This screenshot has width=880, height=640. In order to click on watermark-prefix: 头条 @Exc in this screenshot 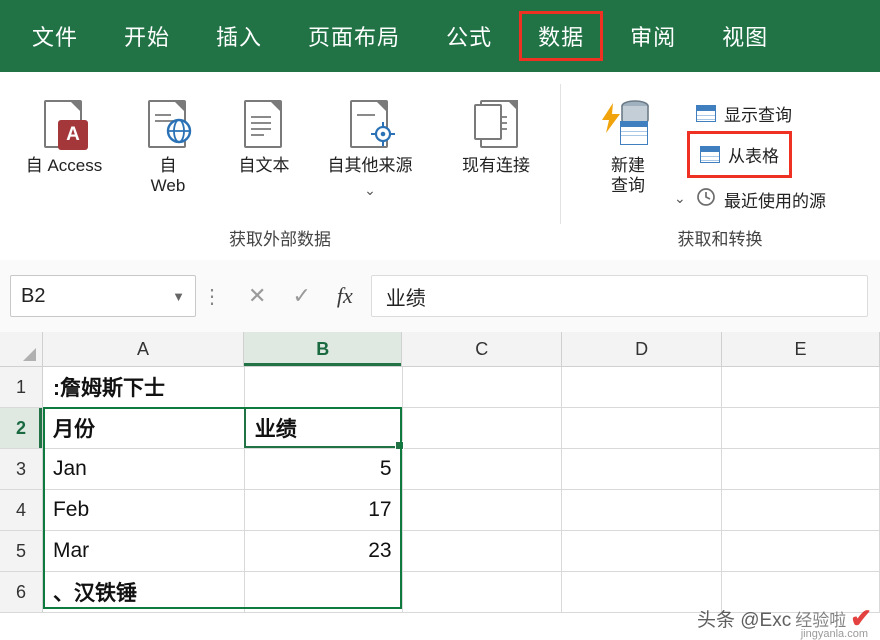, I will do `click(744, 620)`.